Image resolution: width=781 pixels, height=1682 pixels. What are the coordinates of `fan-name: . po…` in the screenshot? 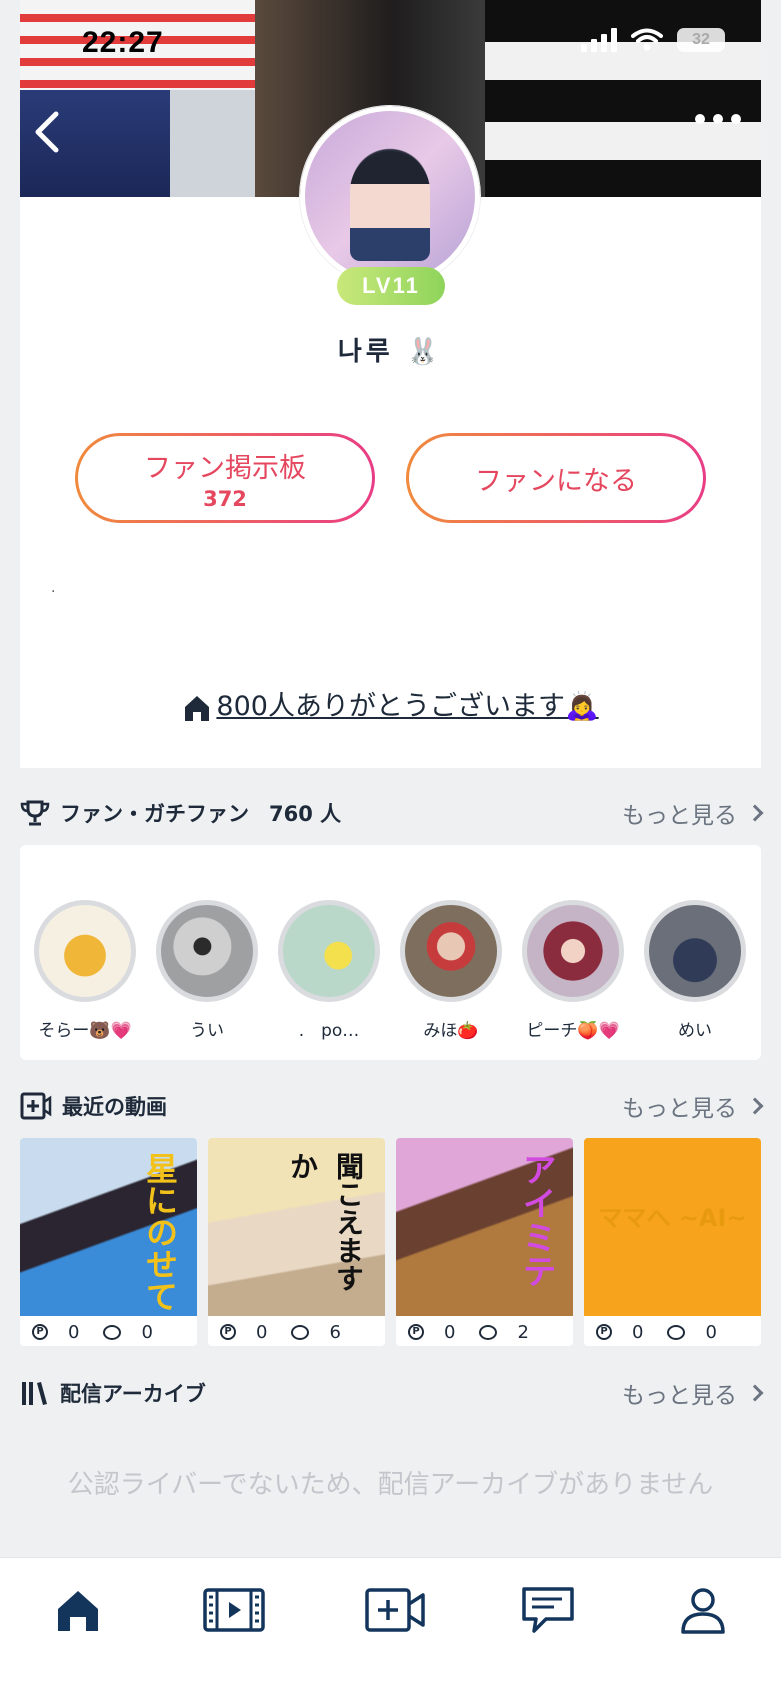 It's located at (329, 1031).